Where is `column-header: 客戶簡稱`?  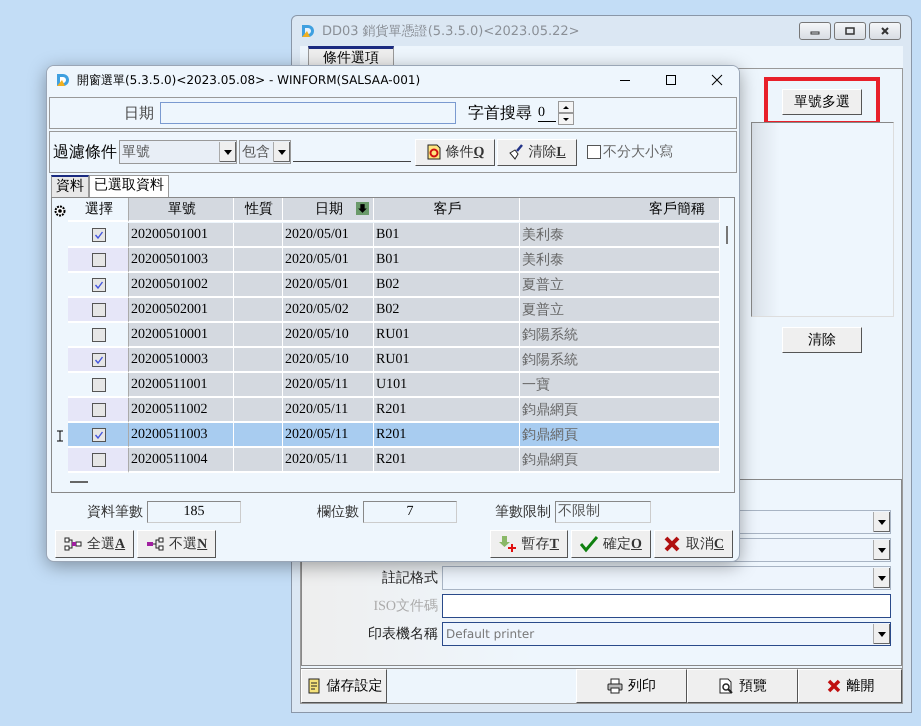 column-header: 客戶簡稱 is located at coordinates (620, 210).